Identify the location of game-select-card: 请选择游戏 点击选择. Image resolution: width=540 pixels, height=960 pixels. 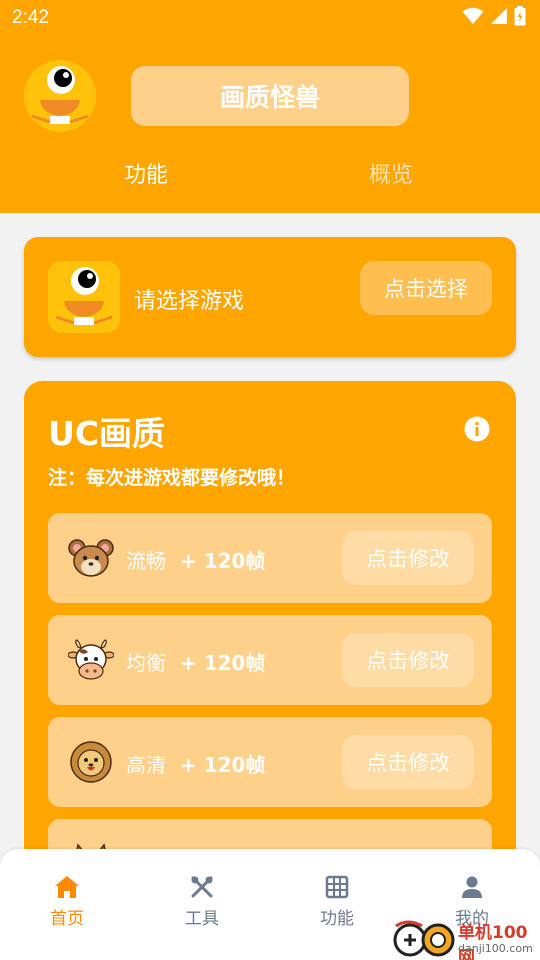
(270, 297).